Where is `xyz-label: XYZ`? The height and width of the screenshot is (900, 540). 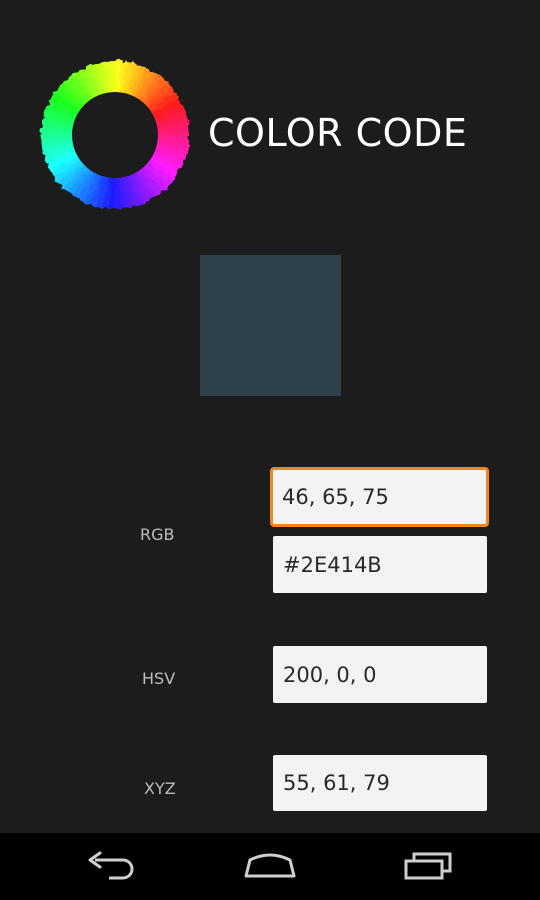 xyz-label: XYZ is located at coordinates (160, 788).